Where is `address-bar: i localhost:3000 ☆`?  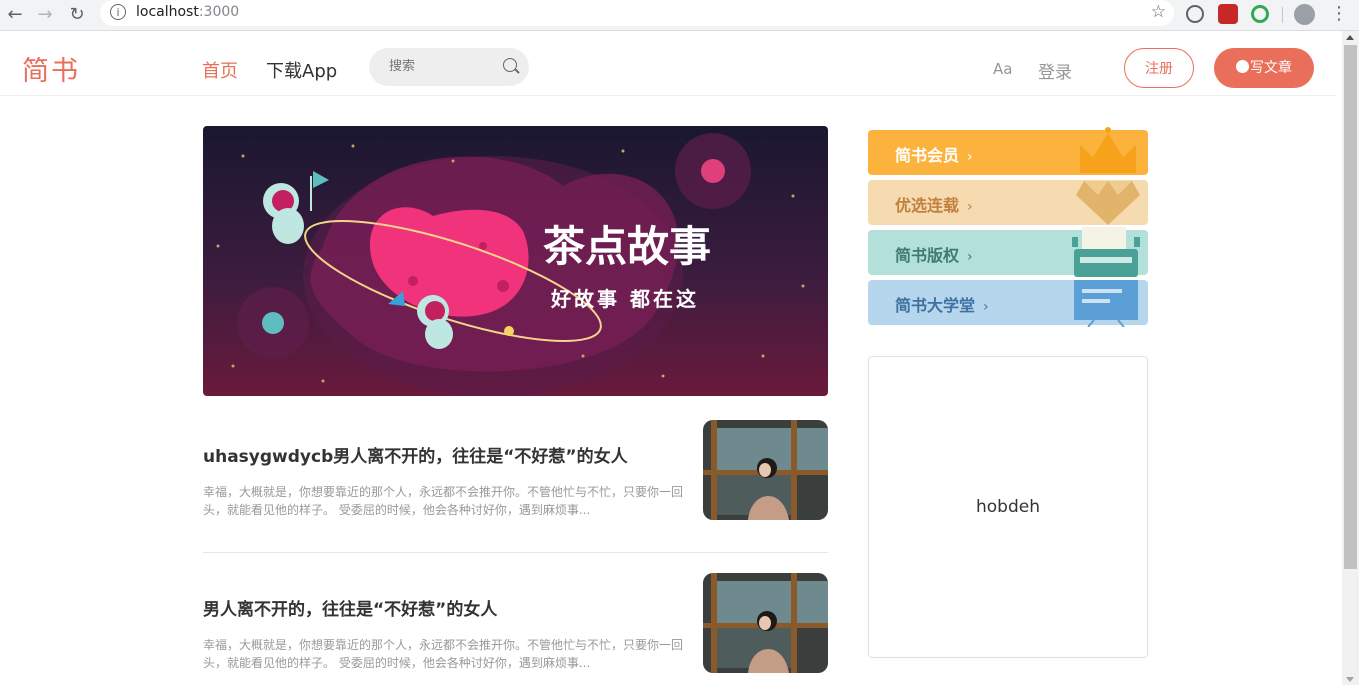 address-bar: i localhost:3000 ☆ is located at coordinates (637, 13).